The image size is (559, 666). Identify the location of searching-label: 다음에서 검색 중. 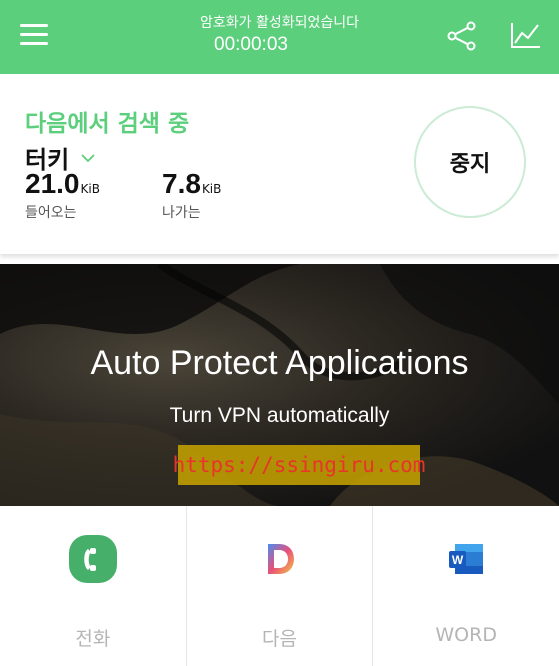
(107, 124).